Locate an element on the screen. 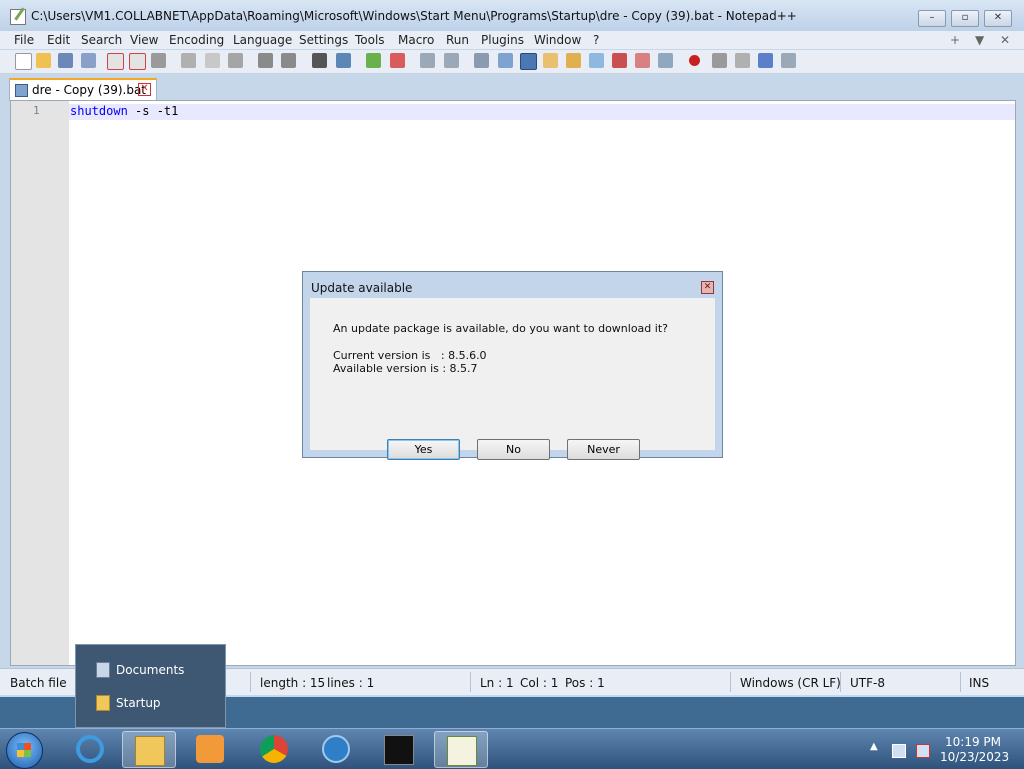 The width and height of the screenshot is (1024, 769). saved-file-icon is located at coordinates (21, 90).